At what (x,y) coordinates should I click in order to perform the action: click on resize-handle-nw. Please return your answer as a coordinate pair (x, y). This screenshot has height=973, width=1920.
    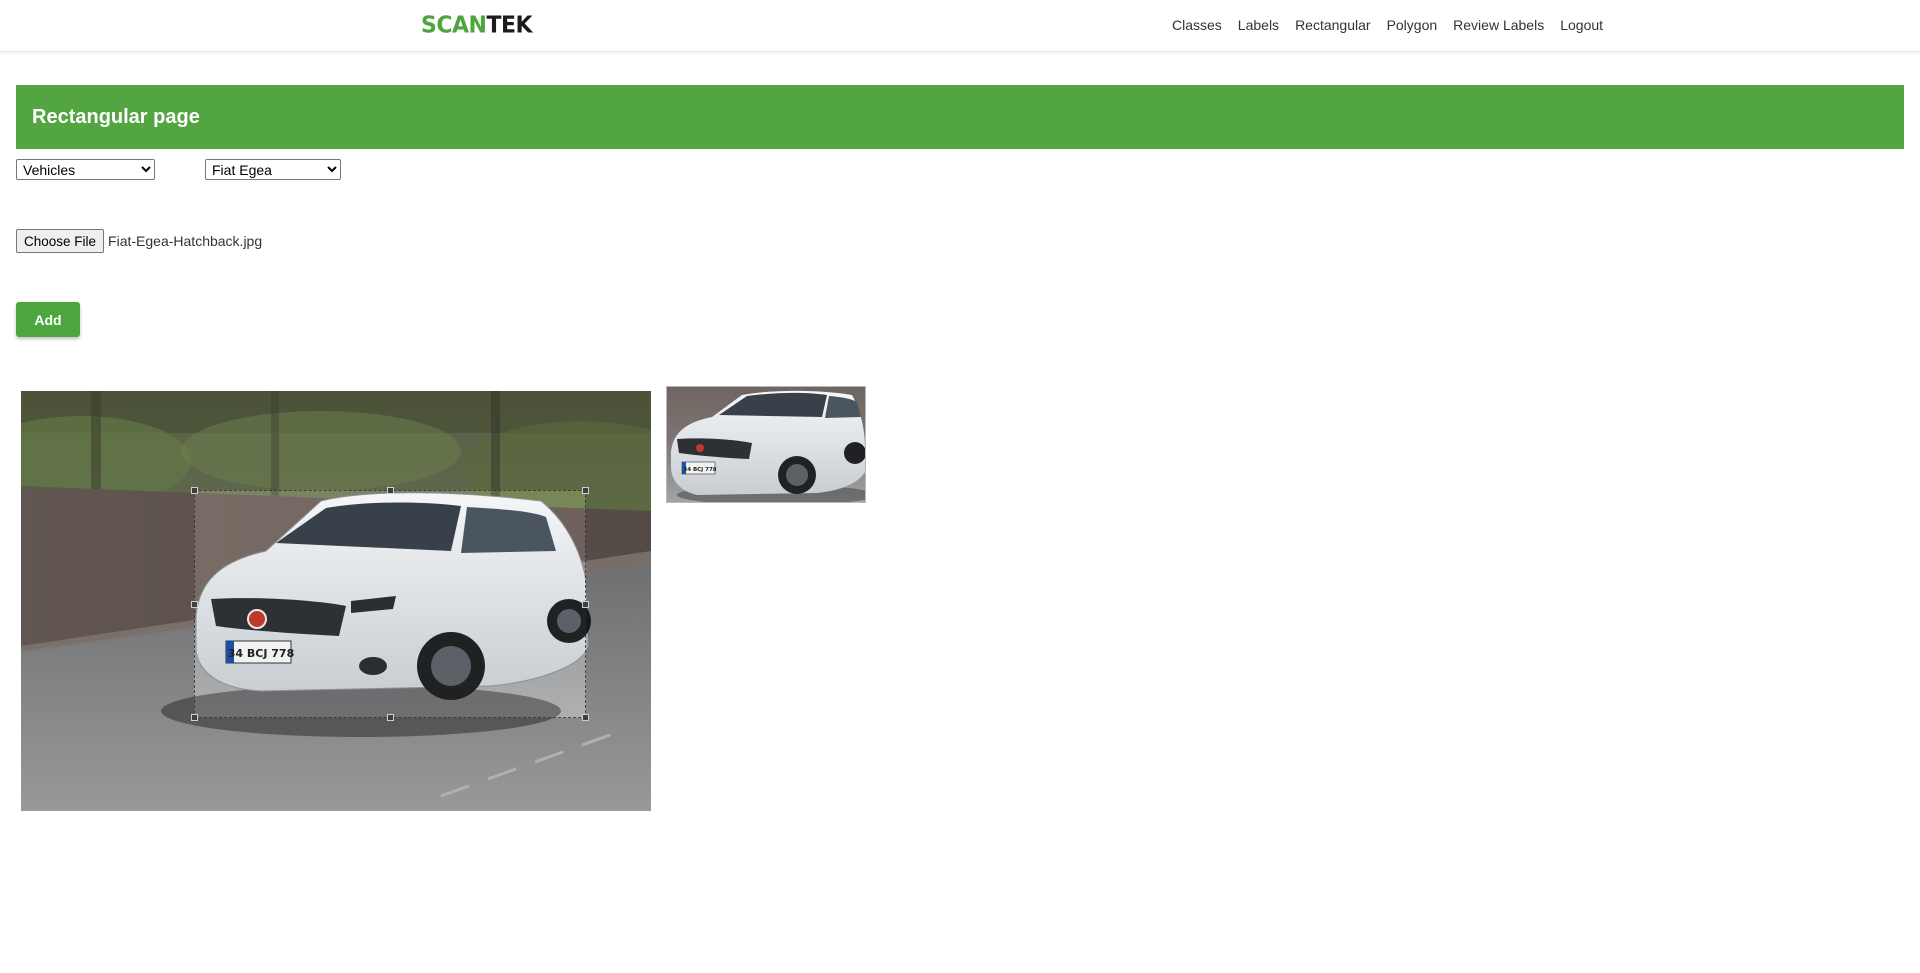
    Looking at the image, I should click on (194, 490).